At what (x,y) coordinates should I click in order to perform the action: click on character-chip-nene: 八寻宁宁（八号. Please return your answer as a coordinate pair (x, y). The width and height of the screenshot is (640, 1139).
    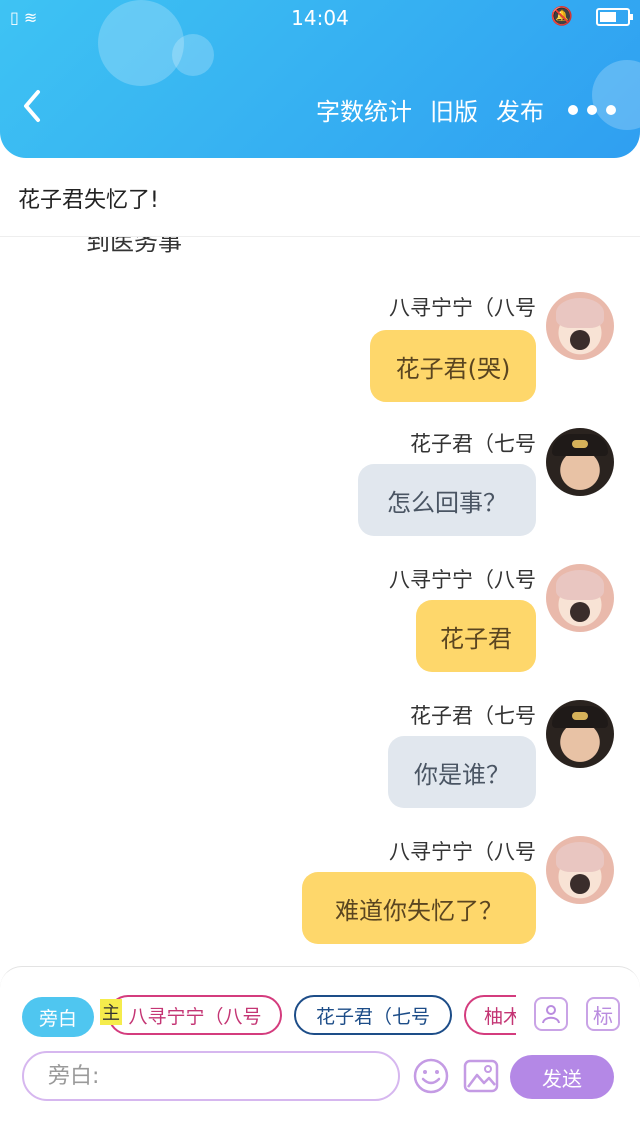
    Looking at the image, I should click on (195, 1015).